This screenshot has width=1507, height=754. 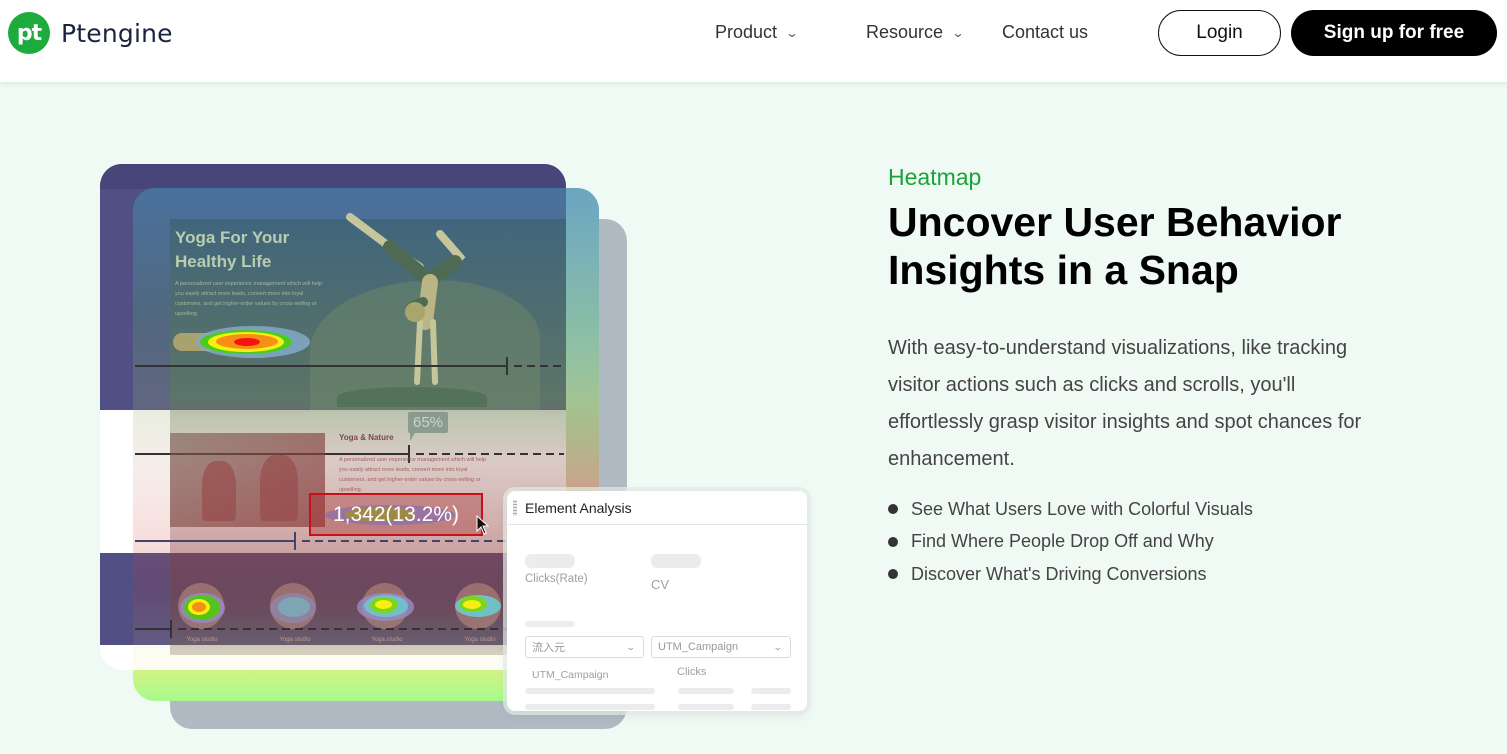 What do you see at coordinates (366, 437) in the screenshot?
I see `preview-section-title: Yoga & Nature` at bounding box center [366, 437].